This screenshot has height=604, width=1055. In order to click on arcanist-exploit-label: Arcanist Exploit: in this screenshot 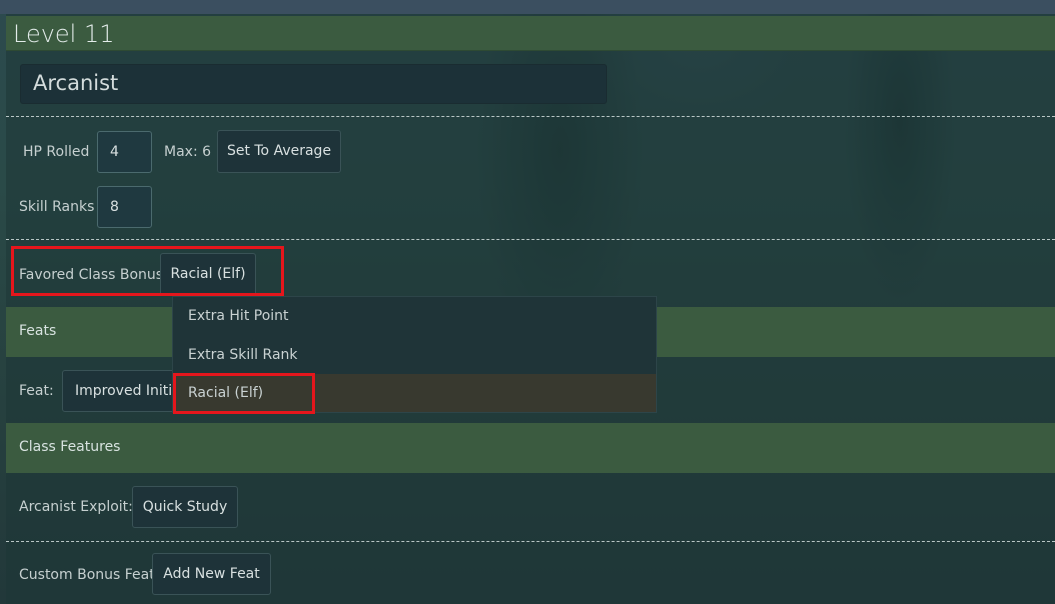, I will do `click(76, 507)`.